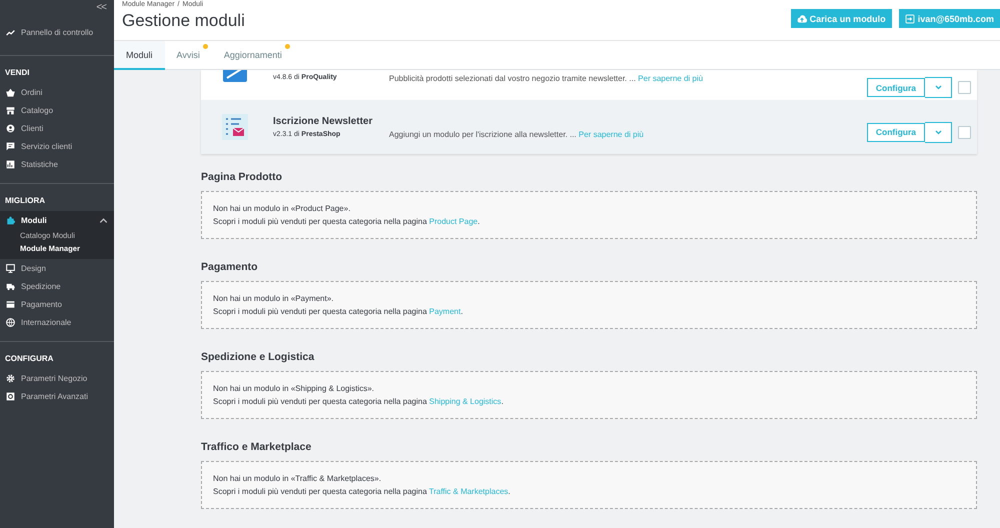  What do you see at coordinates (10, 286) in the screenshot?
I see `truck-icon` at bounding box center [10, 286].